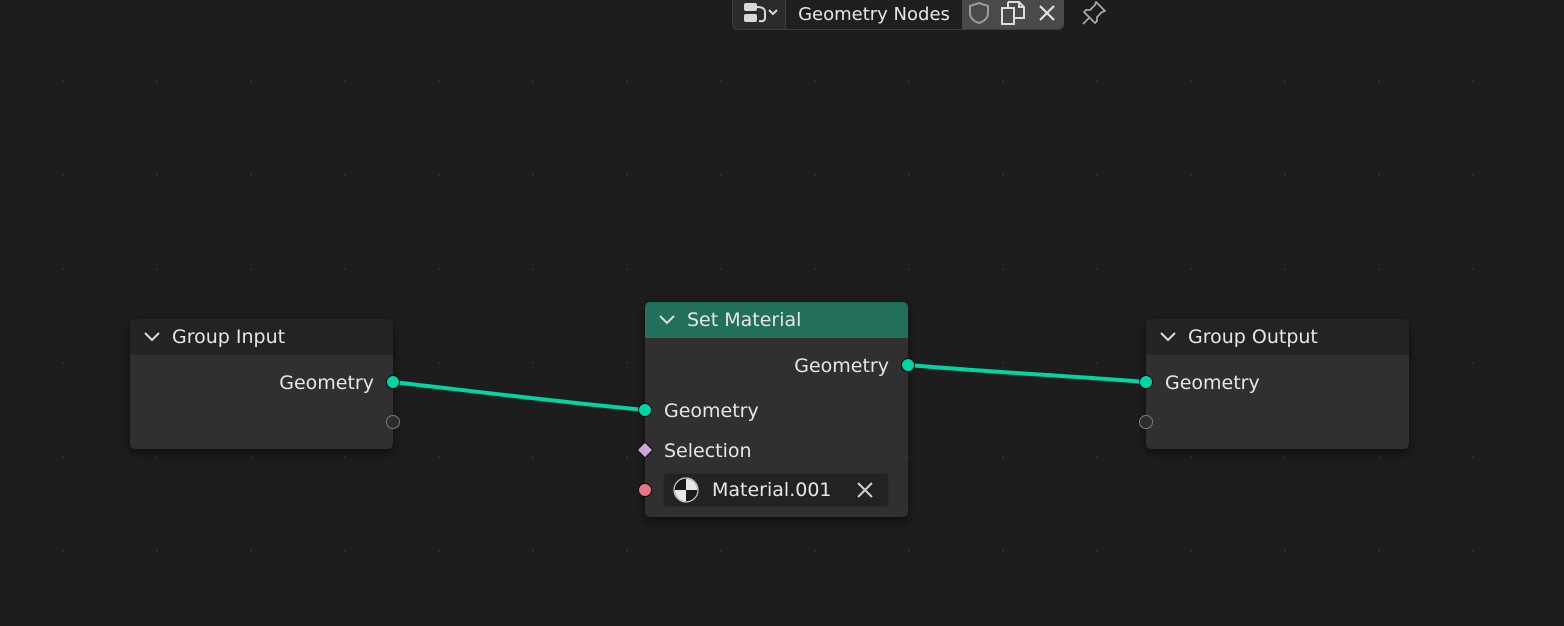 The width and height of the screenshot is (1564, 626). What do you see at coordinates (1274, 384) in the screenshot?
I see `group-output-node: Group Output Geometry` at bounding box center [1274, 384].